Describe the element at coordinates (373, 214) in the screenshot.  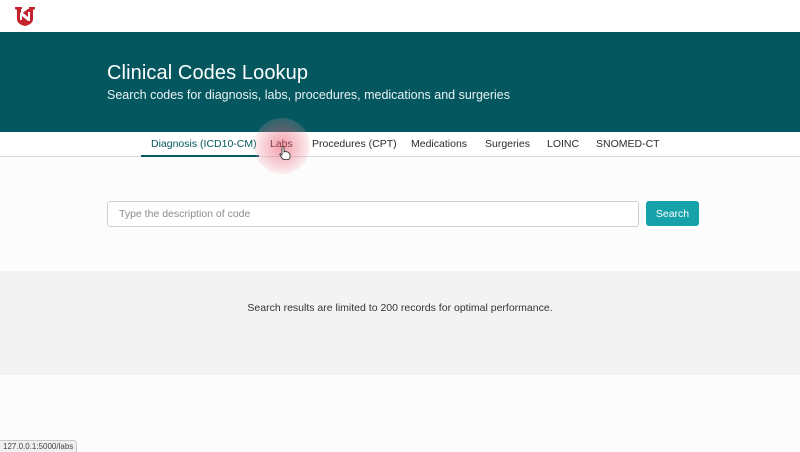
I see `search-input` at that location.